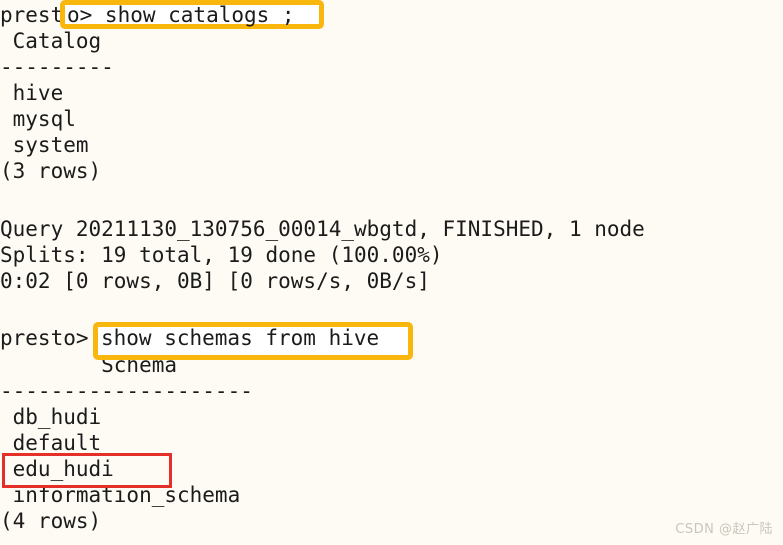 The image size is (783, 545). I want to click on terminal-line-schema-row-count: (4 rows), so click(51, 521).